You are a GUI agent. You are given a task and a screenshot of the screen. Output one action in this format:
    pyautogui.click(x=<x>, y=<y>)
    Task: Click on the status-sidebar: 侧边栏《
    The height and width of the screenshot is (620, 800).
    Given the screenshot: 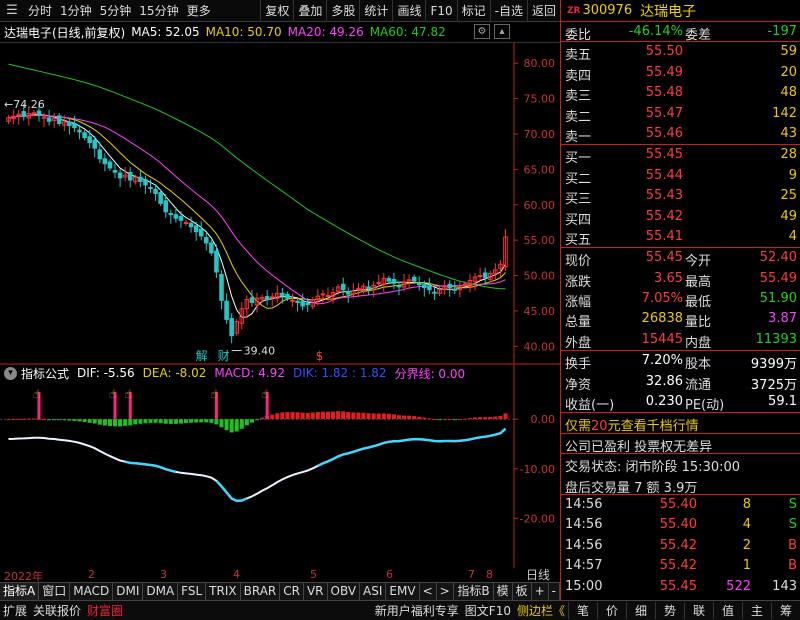 What is the action you would take?
    pyautogui.click(x=541, y=610)
    